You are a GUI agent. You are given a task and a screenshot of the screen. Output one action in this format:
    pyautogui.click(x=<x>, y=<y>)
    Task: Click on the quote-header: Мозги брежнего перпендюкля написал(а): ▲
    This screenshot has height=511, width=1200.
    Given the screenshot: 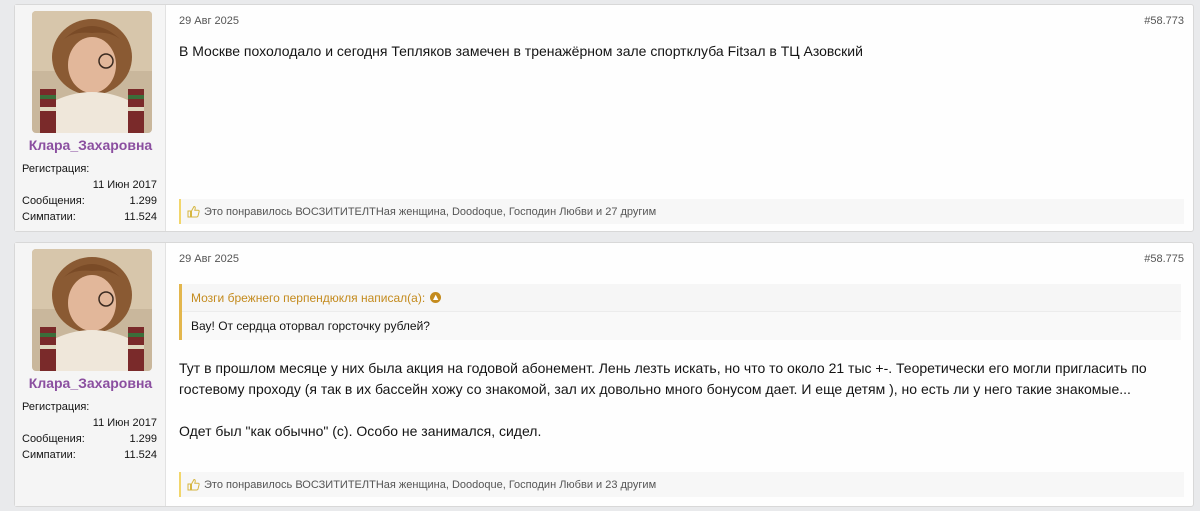 What is the action you would take?
    pyautogui.click(x=681, y=298)
    